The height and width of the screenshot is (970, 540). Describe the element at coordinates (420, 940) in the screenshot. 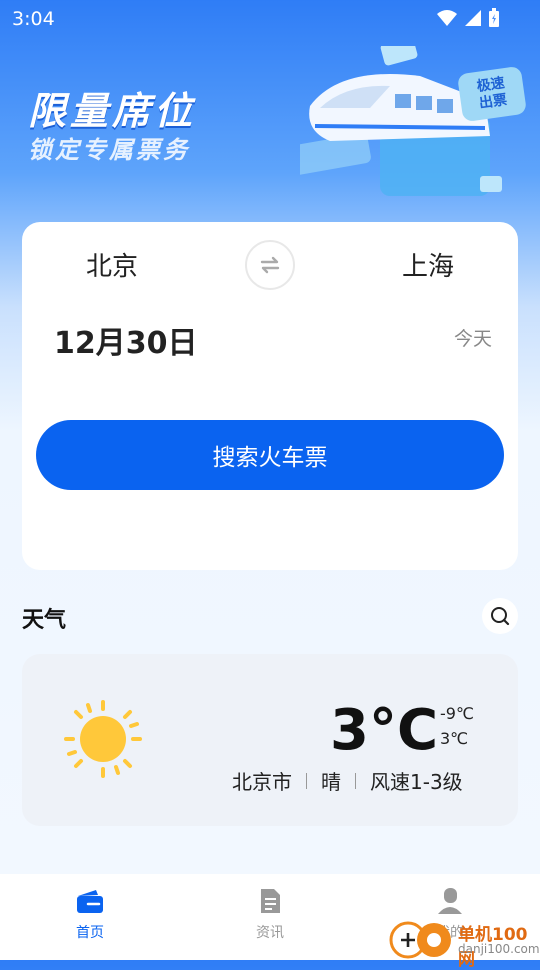

I see `watermark-logo-icon` at that location.